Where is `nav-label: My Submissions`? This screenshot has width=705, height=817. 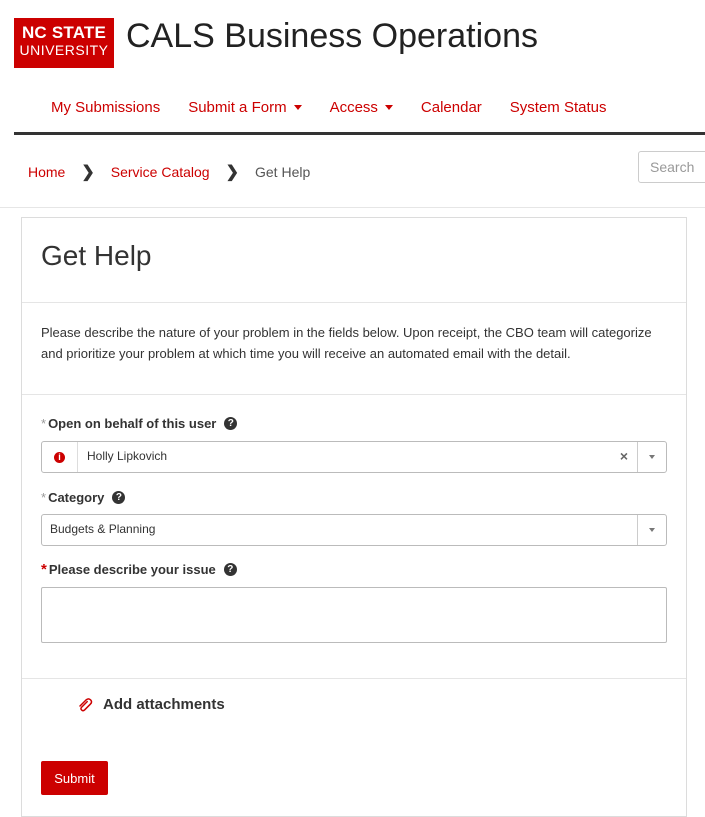 nav-label: My Submissions is located at coordinates (106, 107).